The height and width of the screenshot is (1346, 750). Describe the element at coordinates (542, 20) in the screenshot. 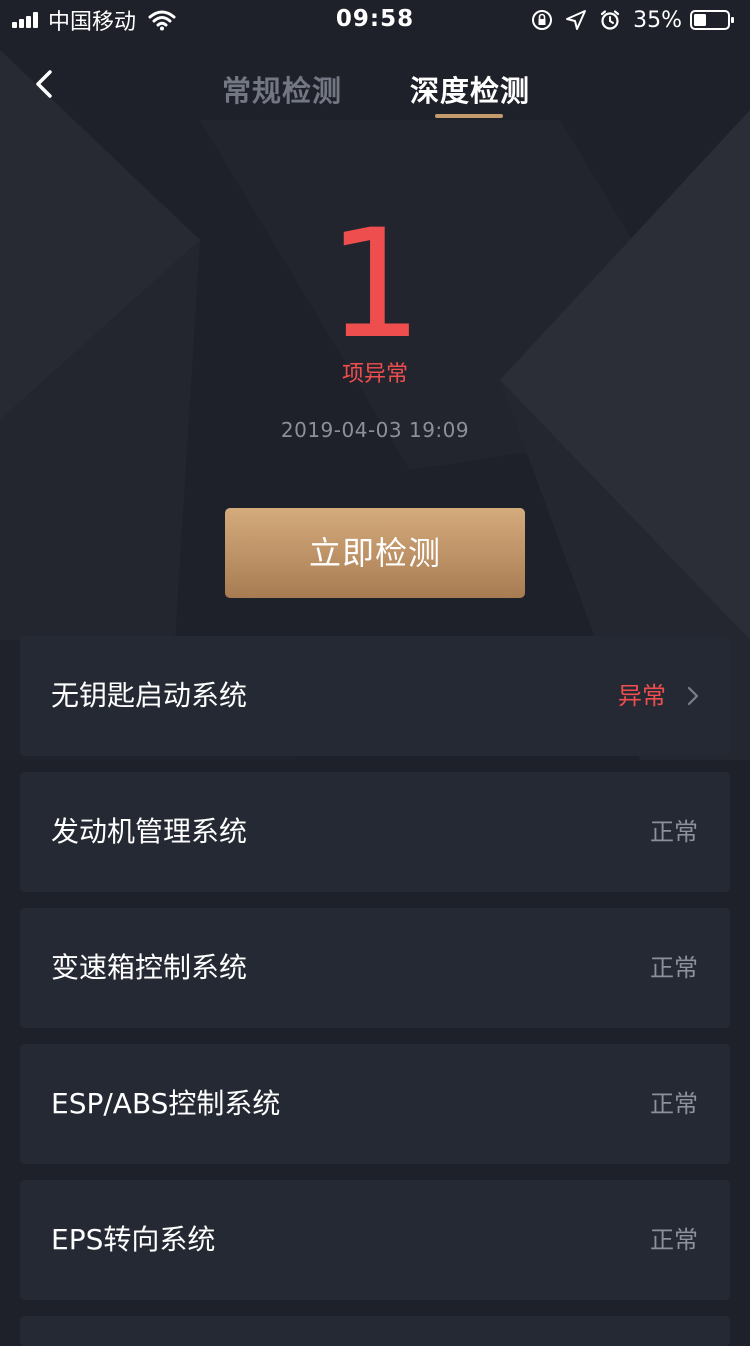

I see `rotation-lock-icon` at that location.